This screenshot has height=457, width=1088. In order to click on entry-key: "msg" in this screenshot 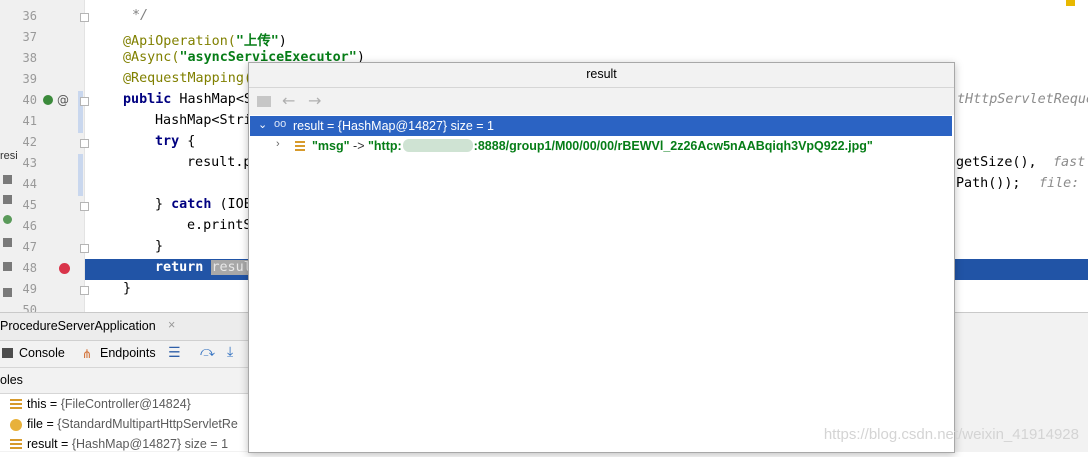, I will do `click(331, 146)`.